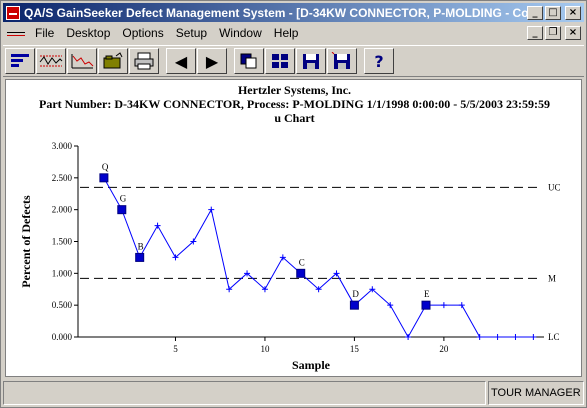 Image resolution: width=587 pixels, height=408 pixels. I want to click on previous-button: ◀, so click(181, 61).